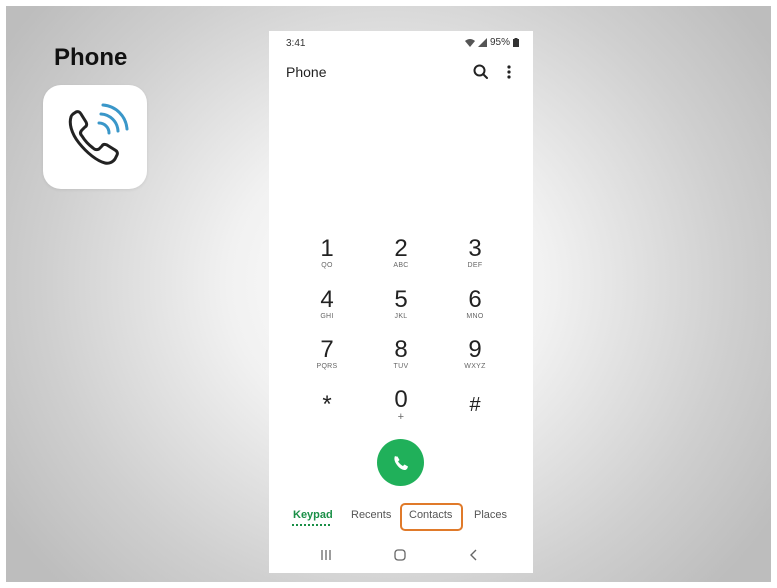 The width and height of the screenshot is (777, 588). I want to click on back-icon, so click(473, 555).